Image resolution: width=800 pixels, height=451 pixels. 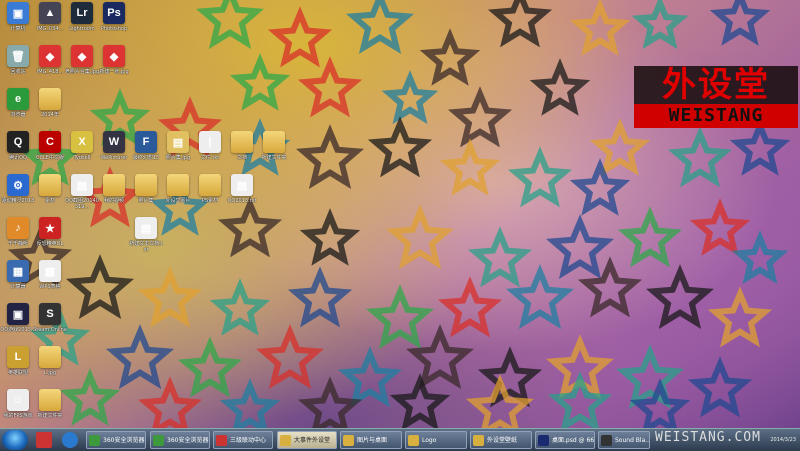 What do you see at coordinates (70, 440) in the screenshot?
I see `quicklaunch-browser-icon` at bounding box center [70, 440].